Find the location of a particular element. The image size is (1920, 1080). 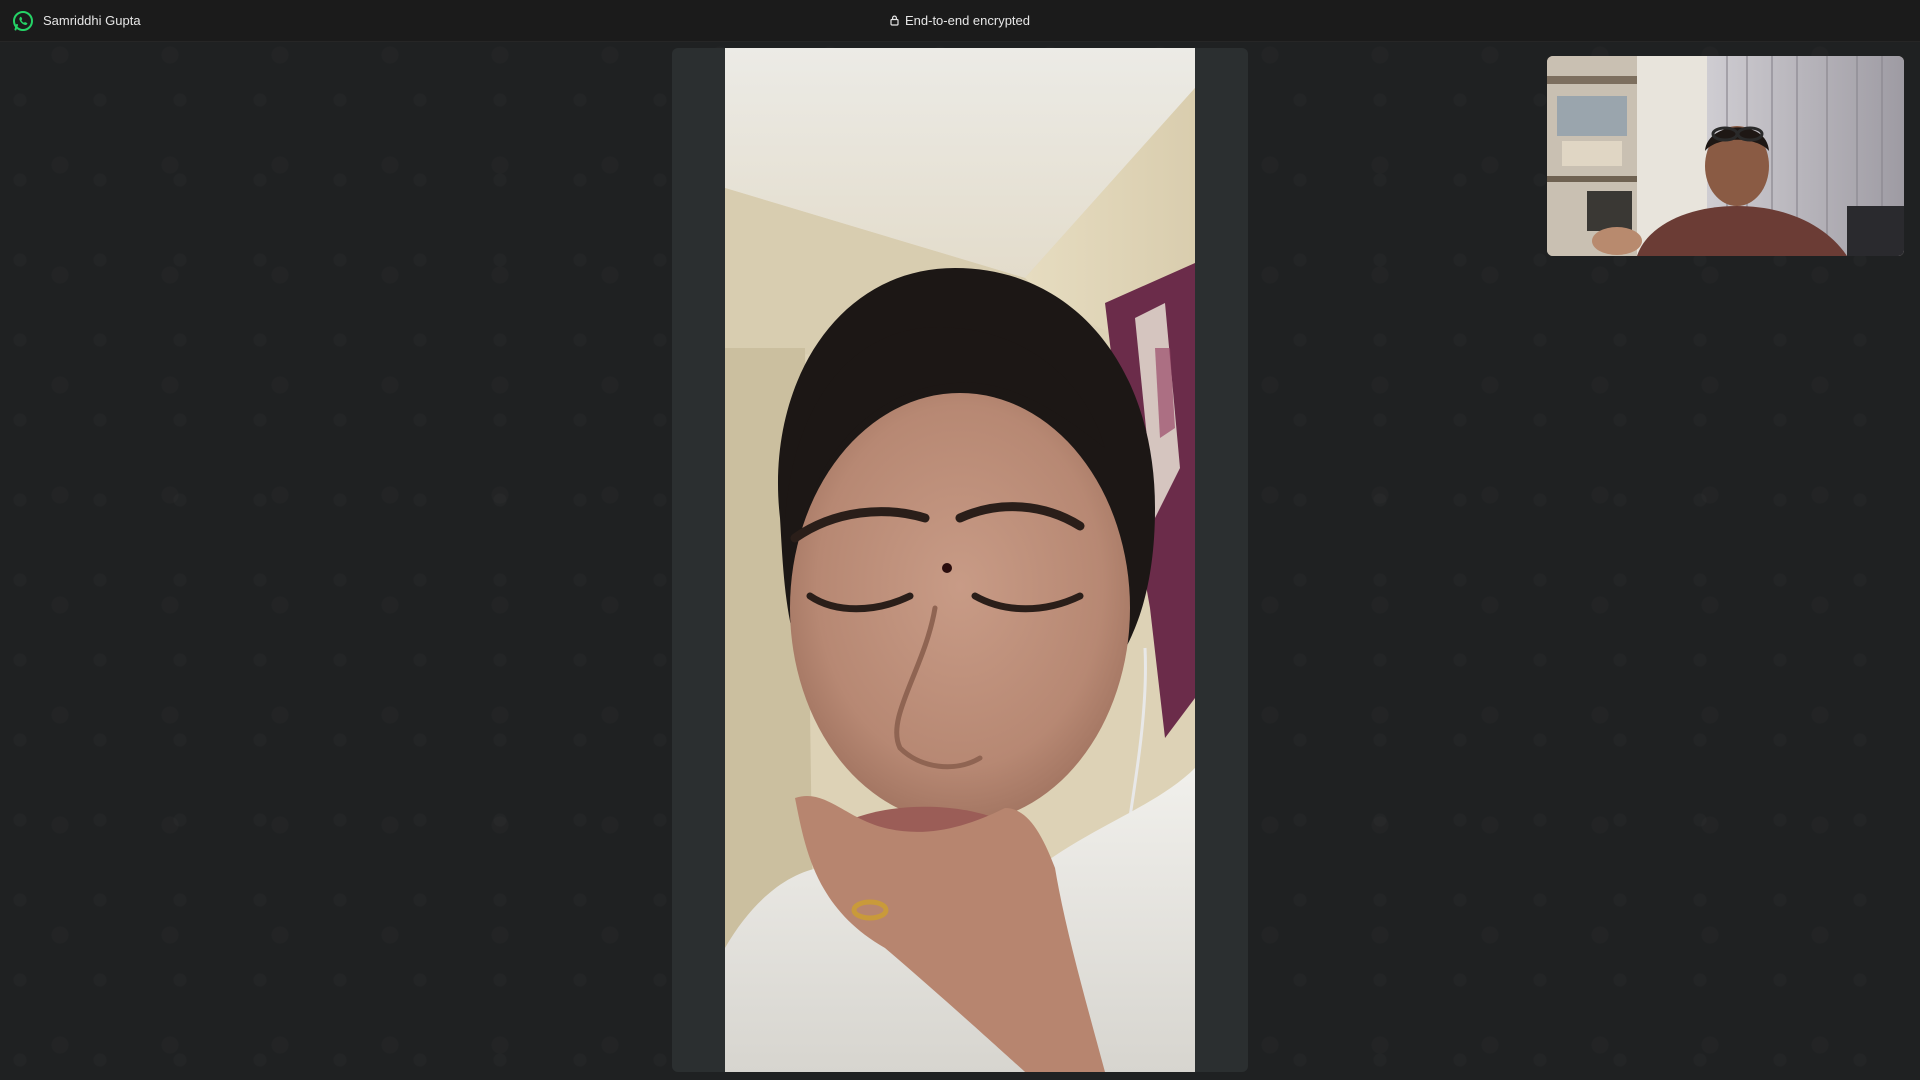

encryption-label: End-to-end encrypted is located at coordinates (967, 20).